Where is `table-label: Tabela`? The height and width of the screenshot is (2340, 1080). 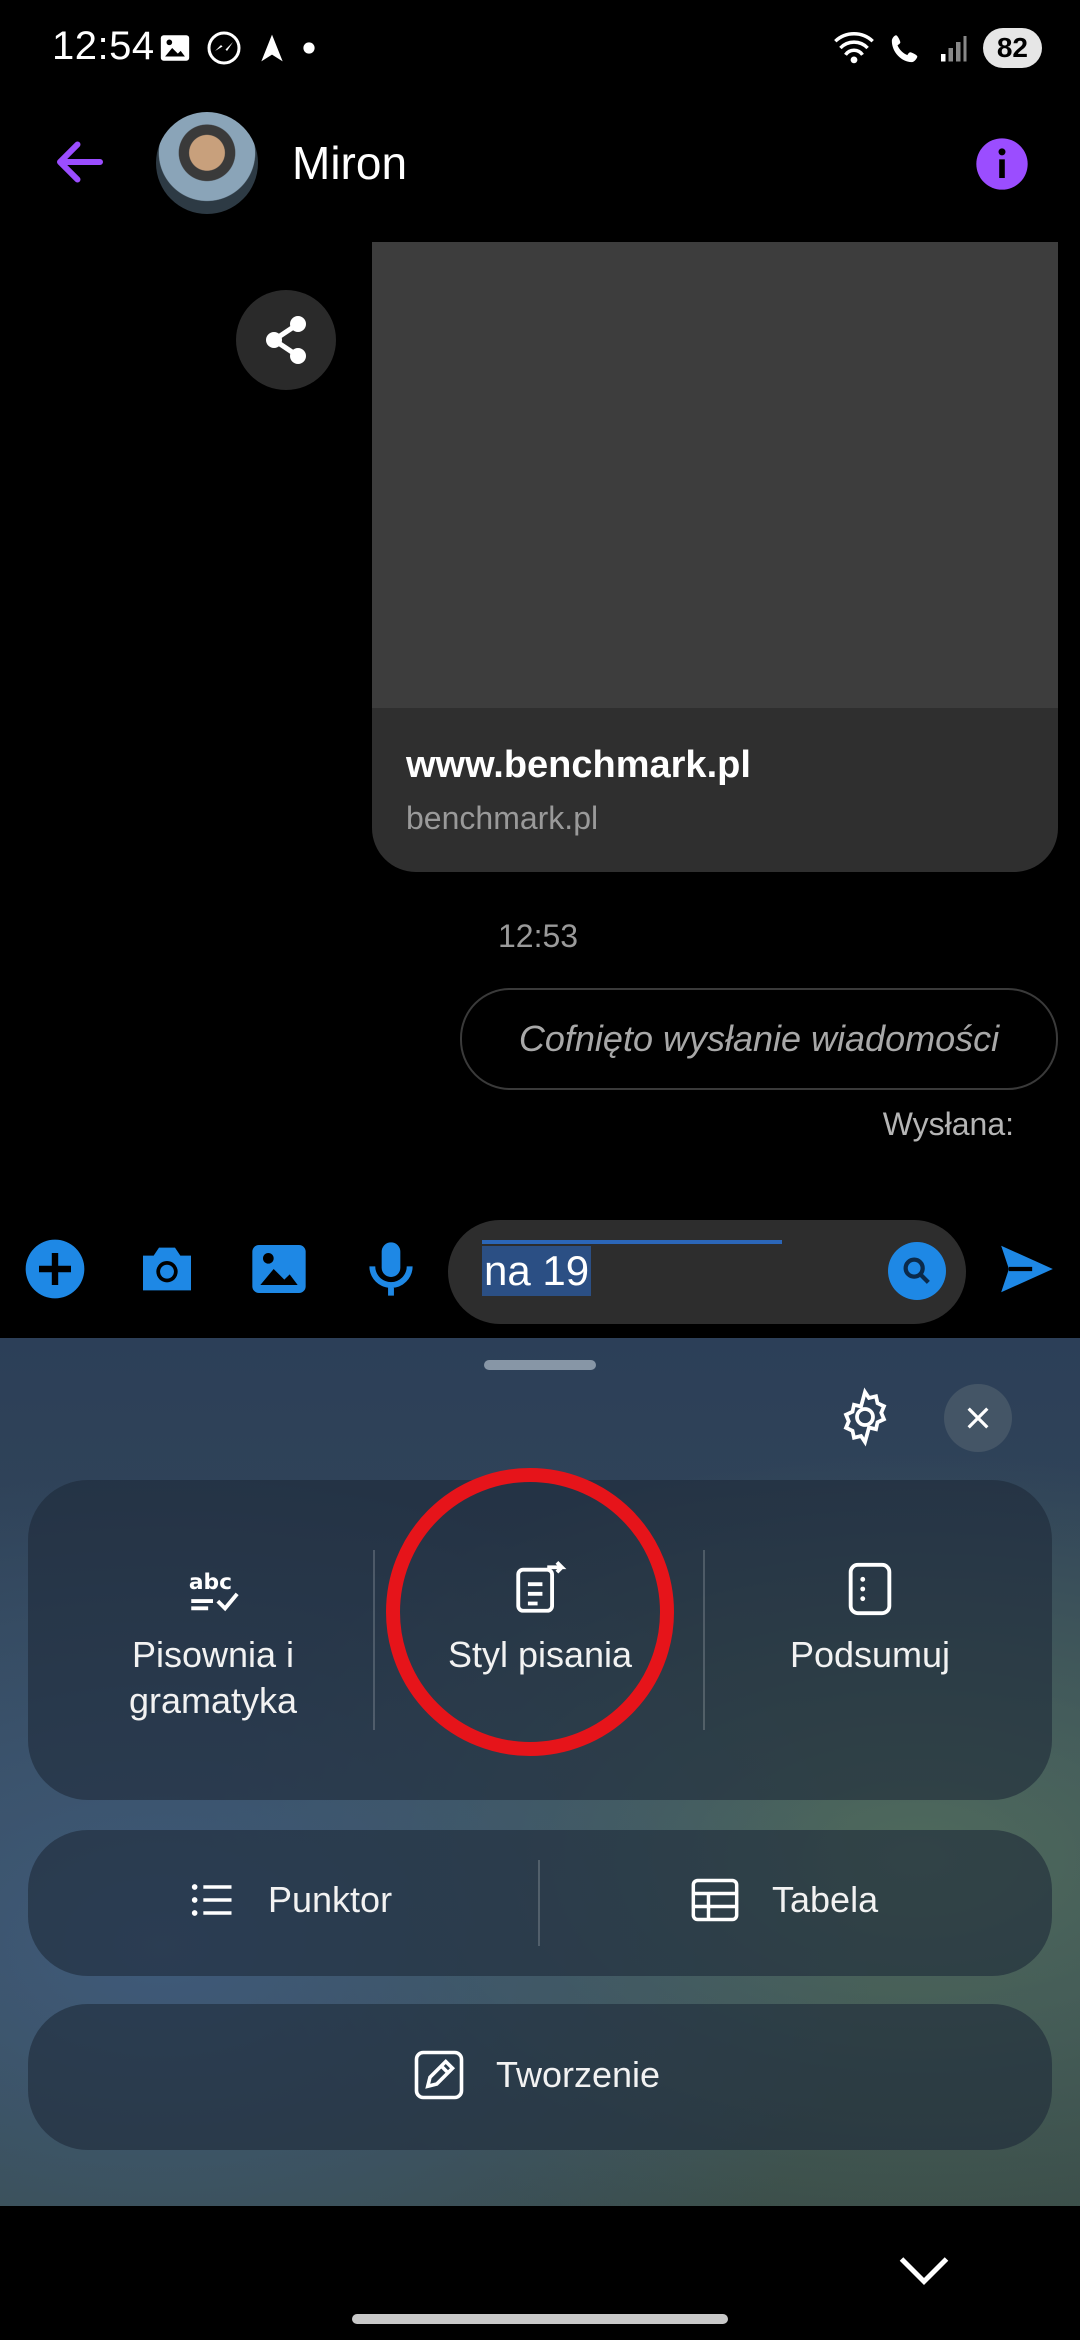 table-label: Tabela is located at coordinates (825, 1899).